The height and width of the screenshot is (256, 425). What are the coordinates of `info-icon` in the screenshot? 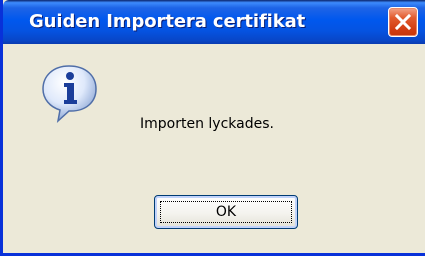 It's located at (71, 95).